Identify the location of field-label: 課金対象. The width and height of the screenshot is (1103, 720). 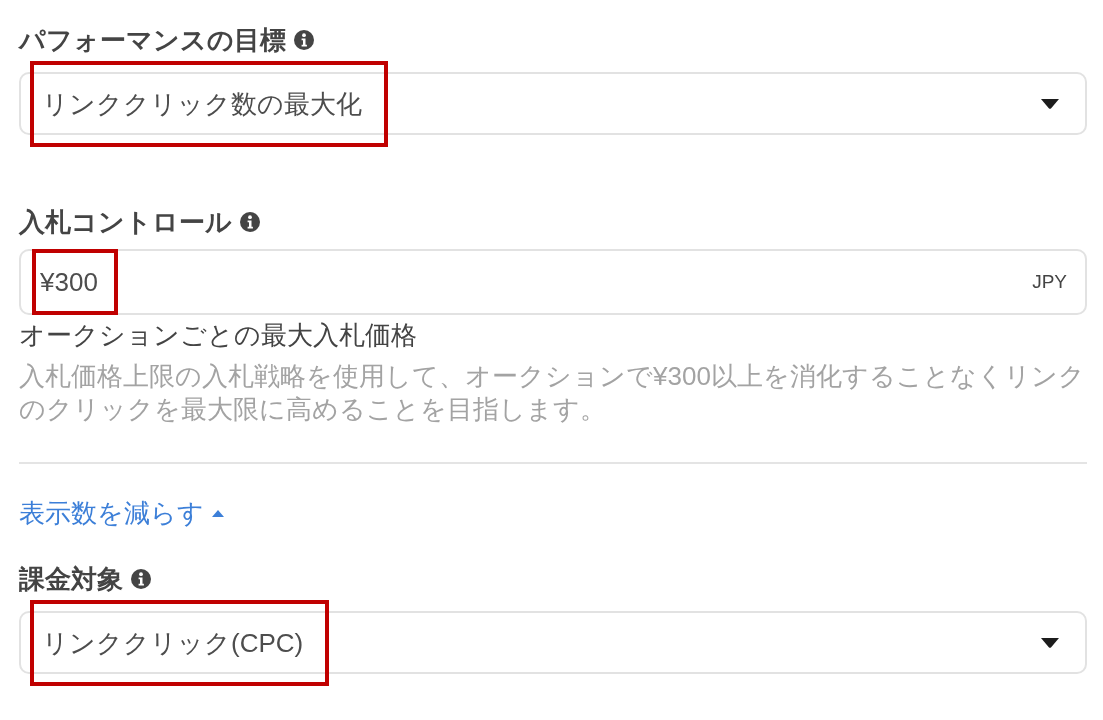
(71, 579).